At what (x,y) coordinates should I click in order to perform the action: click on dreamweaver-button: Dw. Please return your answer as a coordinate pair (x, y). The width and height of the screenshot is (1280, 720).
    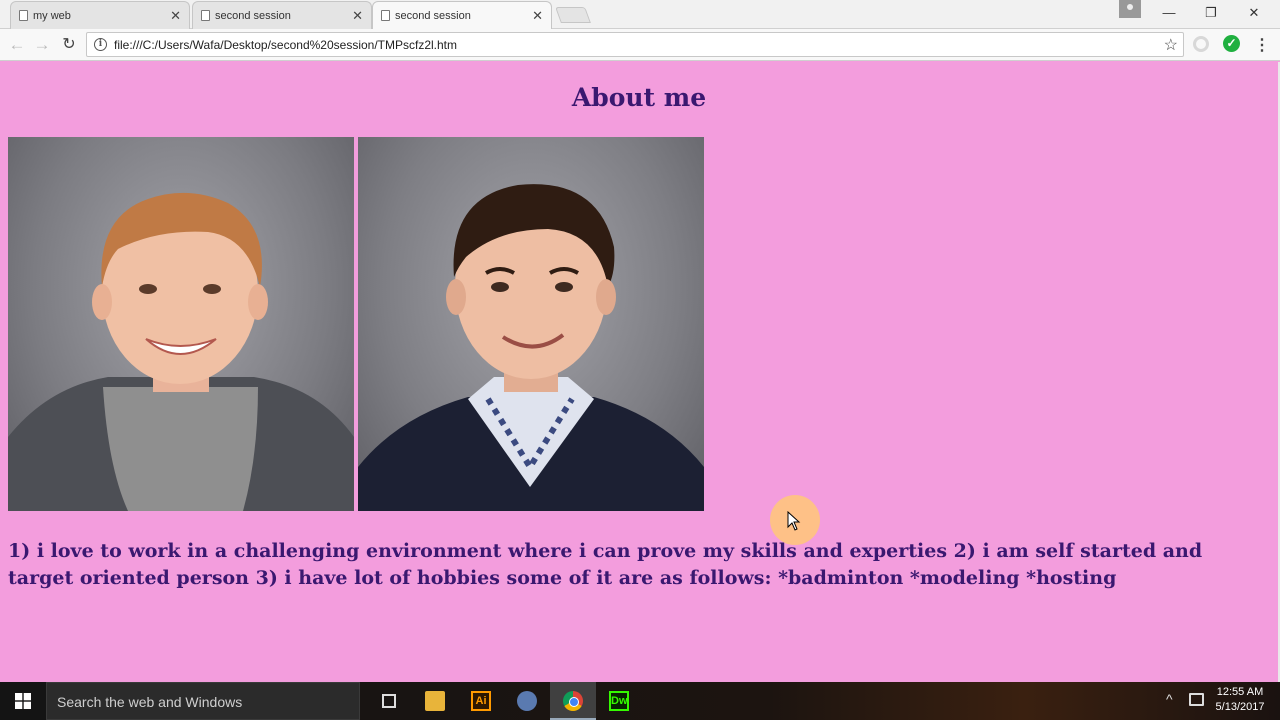
    Looking at the image, I should click on (619, 701).